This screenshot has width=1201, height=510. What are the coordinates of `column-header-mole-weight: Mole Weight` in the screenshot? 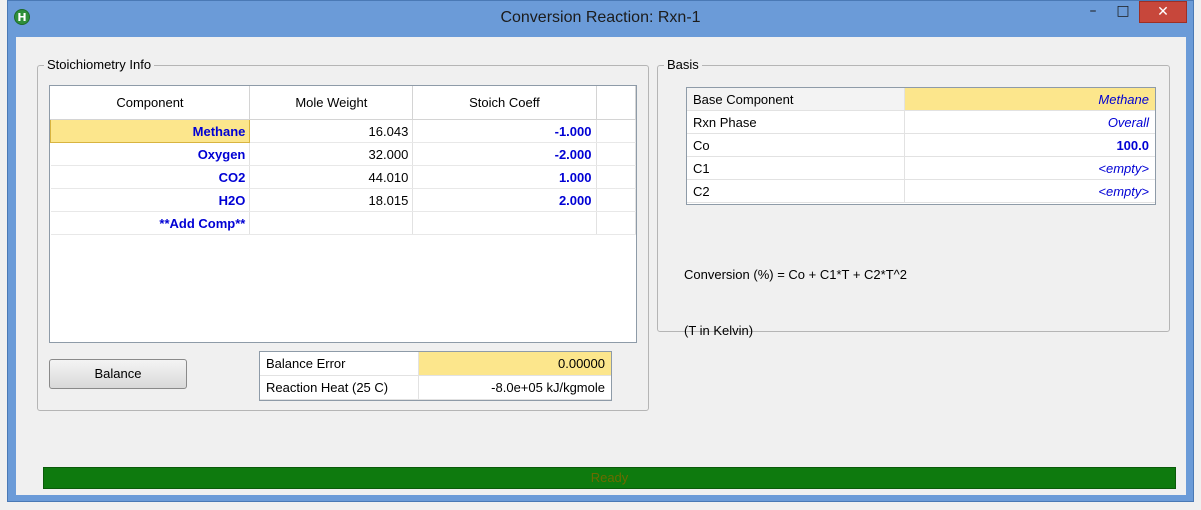 It's located at (331, 103).